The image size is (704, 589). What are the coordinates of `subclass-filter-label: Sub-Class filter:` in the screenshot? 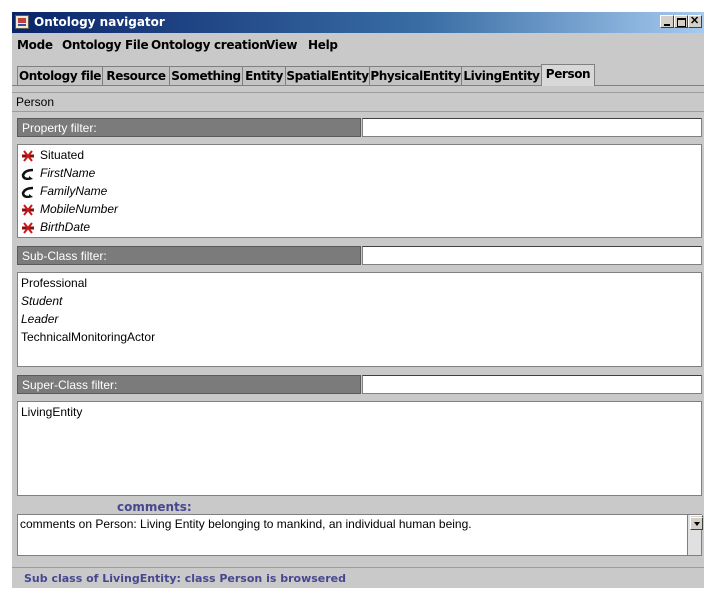 It's located at (189, 255).